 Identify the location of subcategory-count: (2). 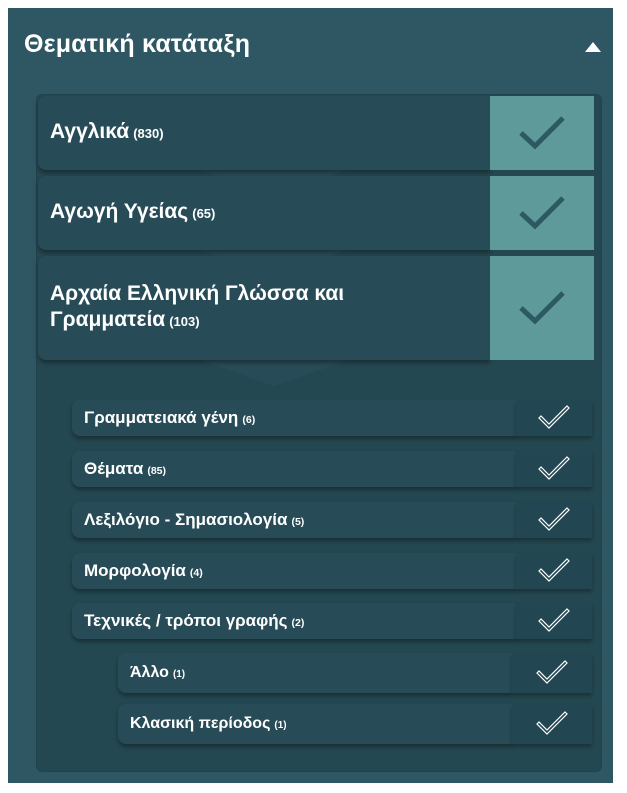
(298, 623).